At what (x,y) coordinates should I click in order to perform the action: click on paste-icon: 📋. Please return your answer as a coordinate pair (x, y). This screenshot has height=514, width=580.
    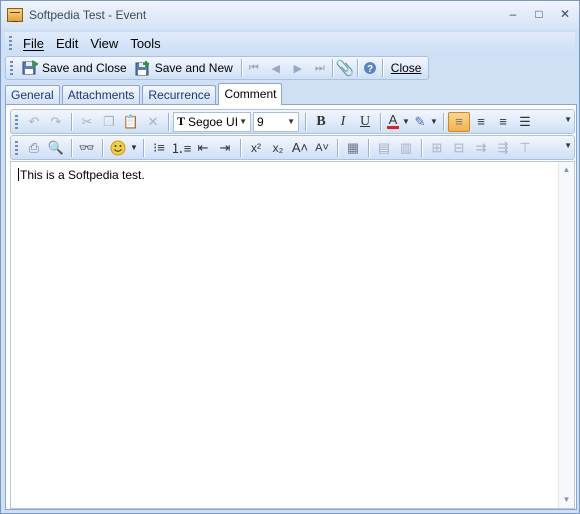
    Looking at the image, I should click on (131, 122).